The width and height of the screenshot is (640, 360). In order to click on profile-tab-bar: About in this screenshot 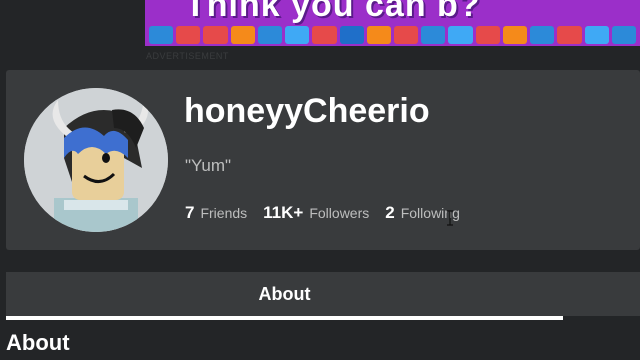, I will do `click(323, 296)`.